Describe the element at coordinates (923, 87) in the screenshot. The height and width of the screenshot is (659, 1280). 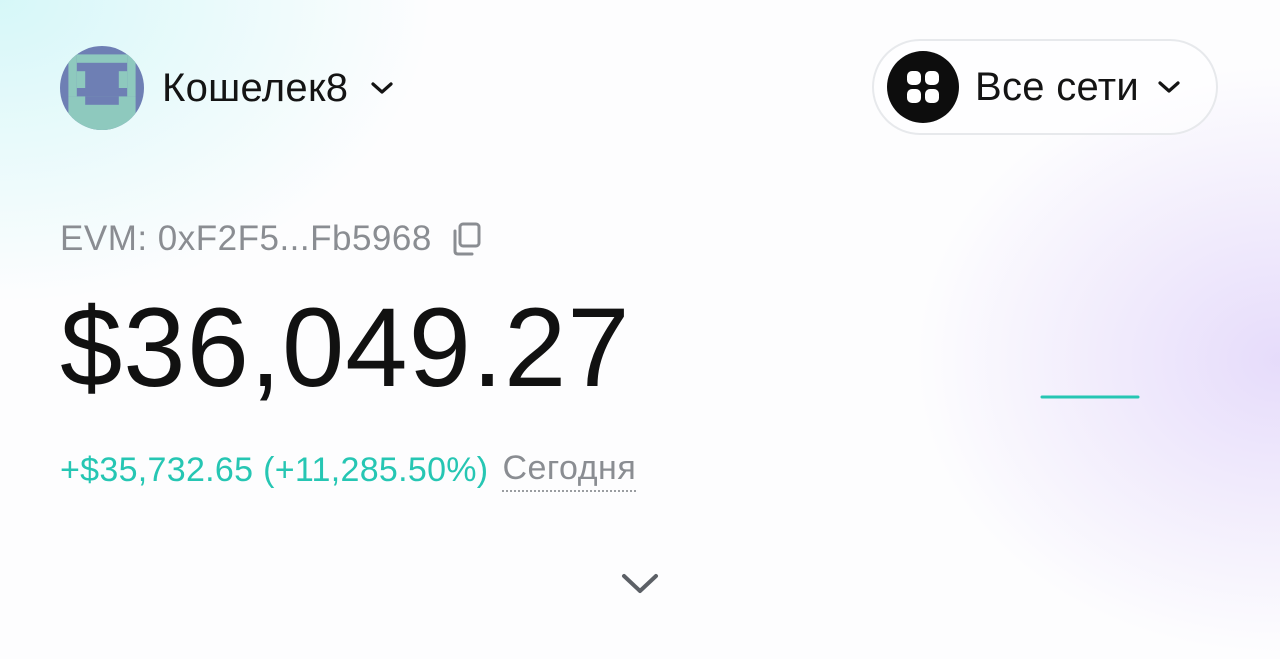
I see `grid-icon` at that location.